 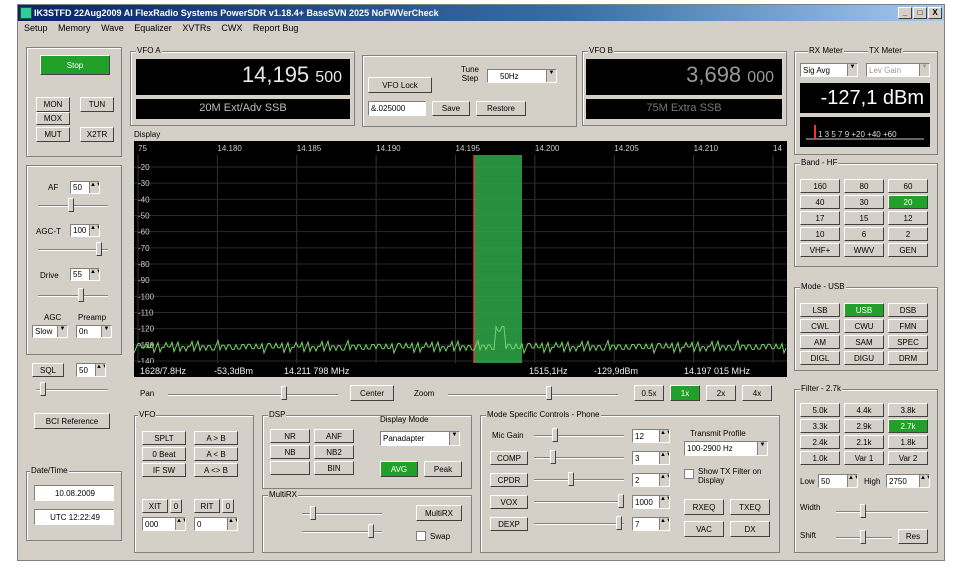 What do you see at coordinates (276, 28) in the screenshot?
I see `menu-report-bug: Report Bug` at bounding box center [276, 28].